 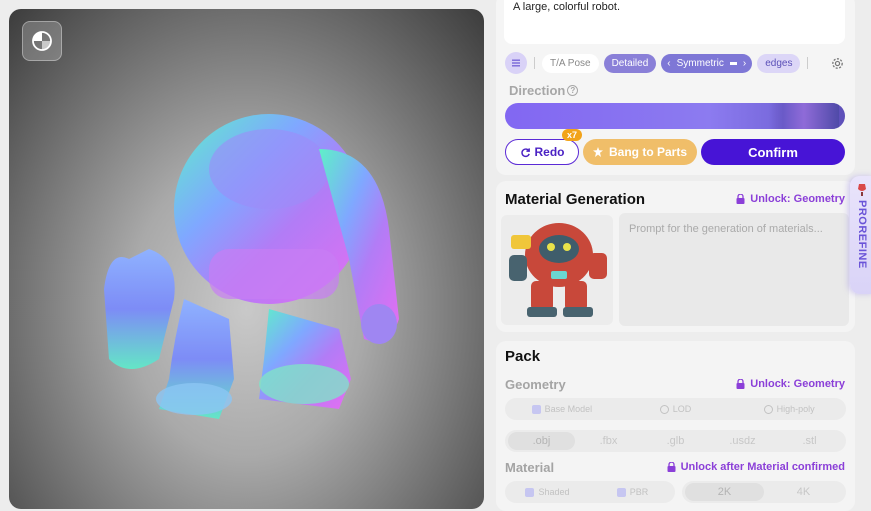 I want to click on prompt-input: A large, colorful robot., so click(x=674, y=22).